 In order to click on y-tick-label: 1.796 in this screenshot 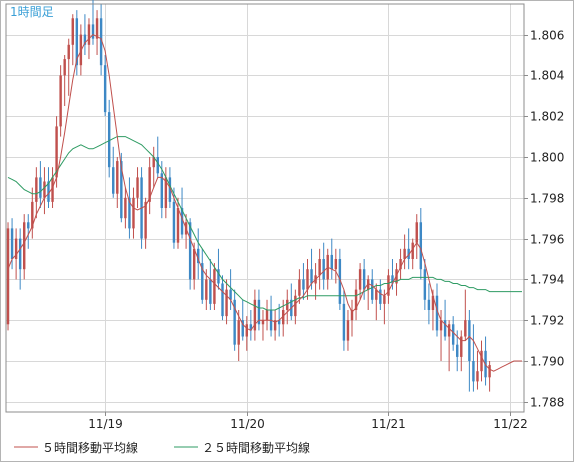, I will do `click(547, 240)`.